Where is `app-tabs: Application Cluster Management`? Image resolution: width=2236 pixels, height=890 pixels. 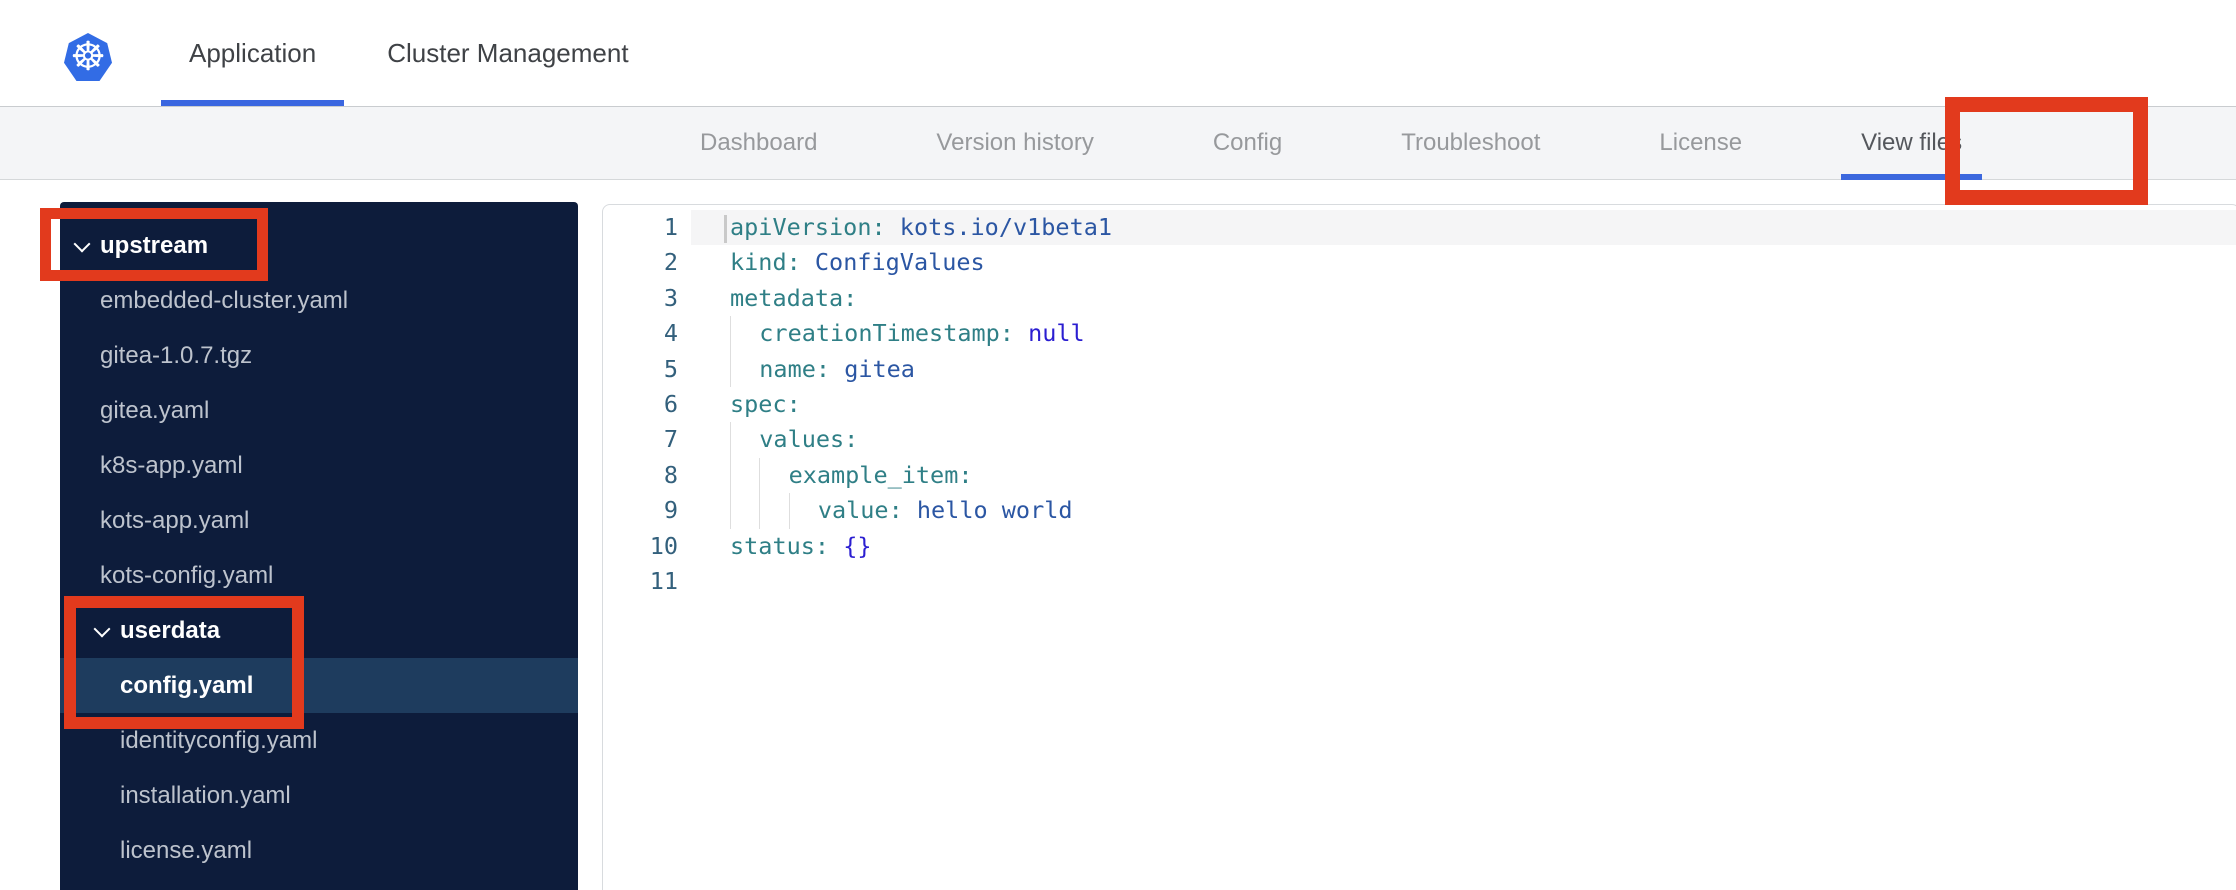
app-tabs: Application Cluster Management is located at coordinates (328, 53).